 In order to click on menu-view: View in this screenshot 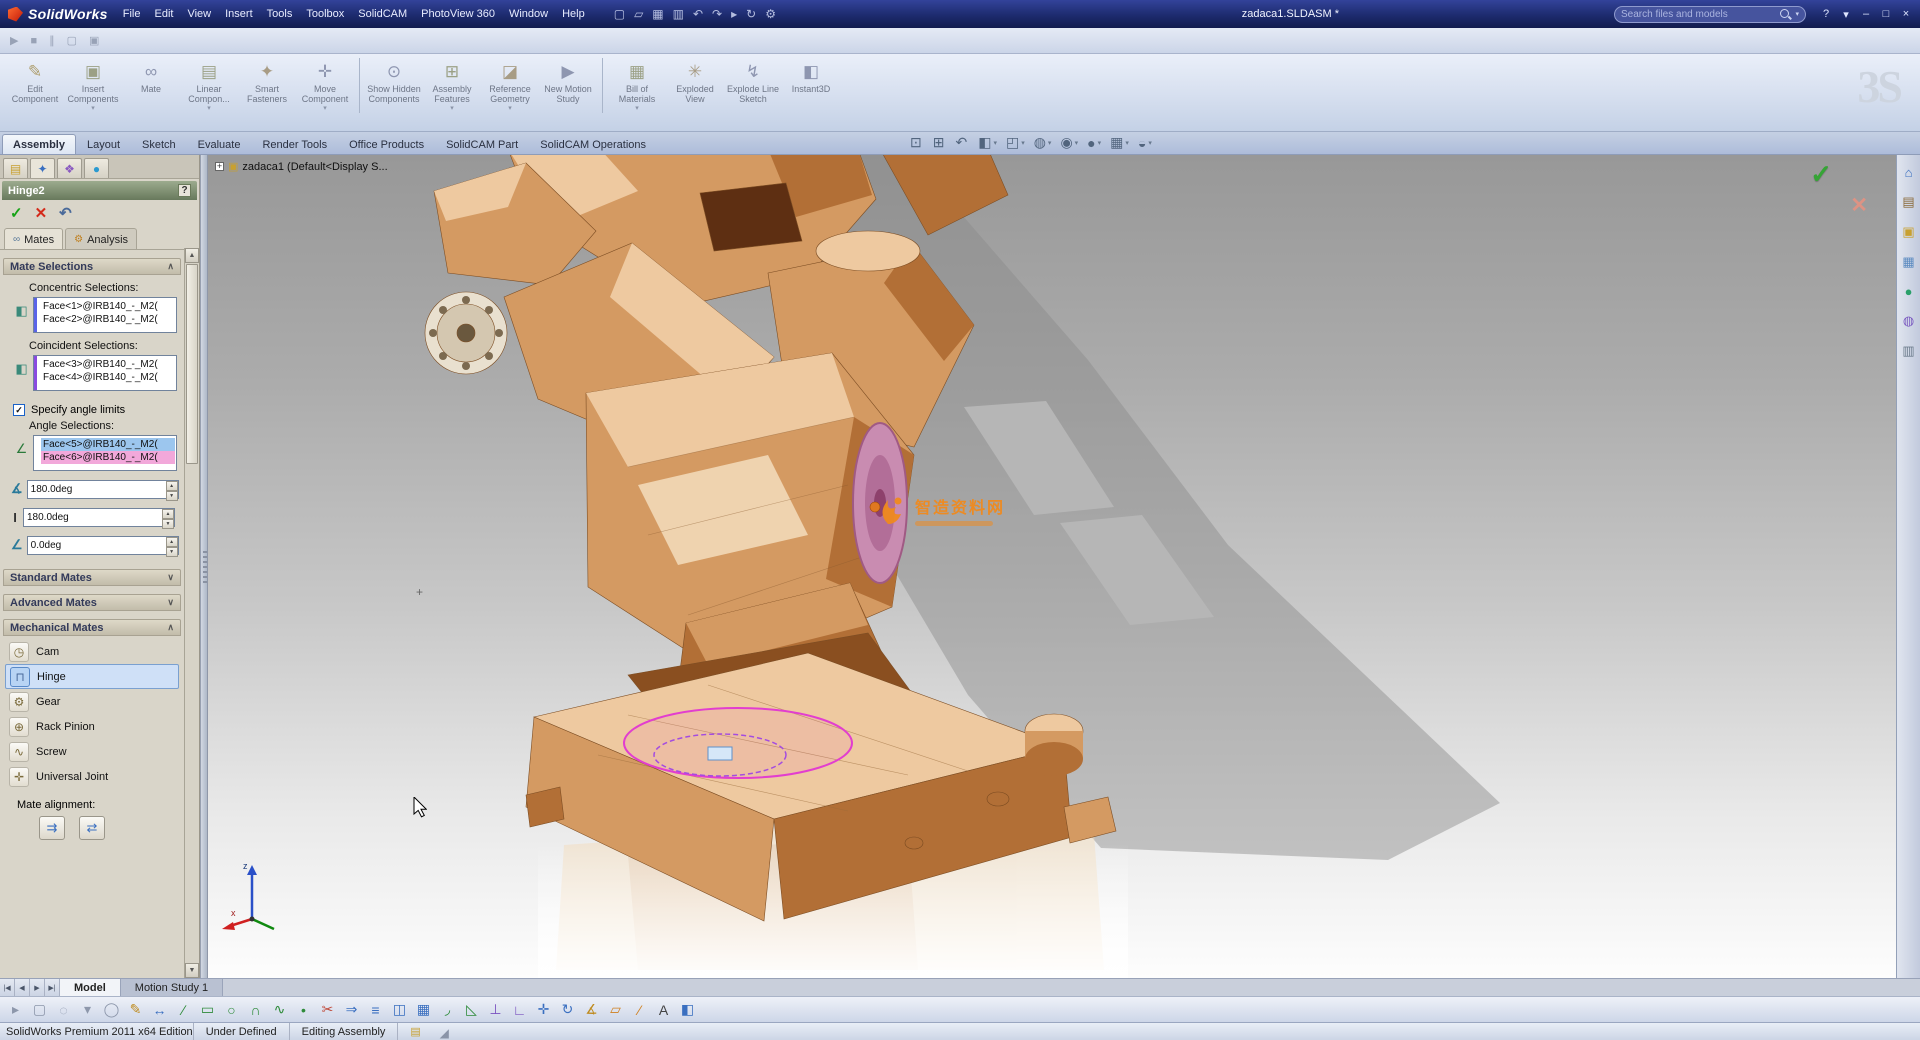, I will do `click(199, 14)`.